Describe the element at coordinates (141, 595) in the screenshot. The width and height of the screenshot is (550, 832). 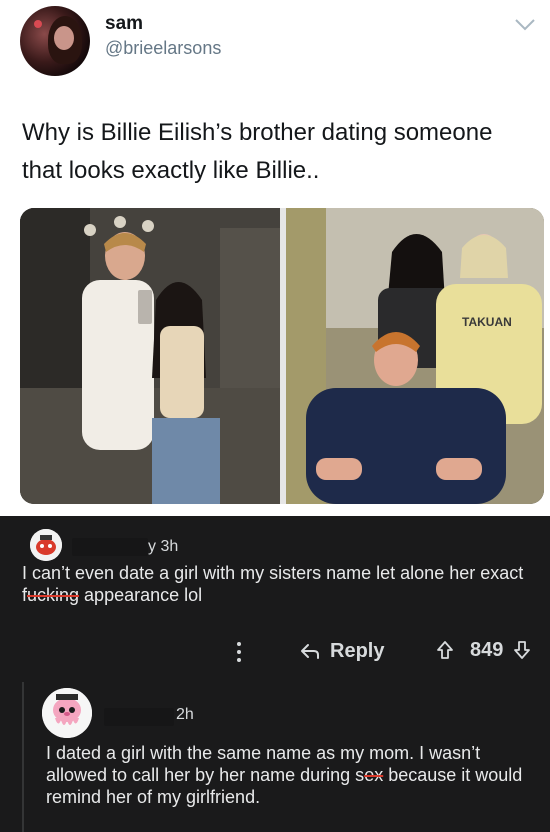
I see `comment-text-part: appearance lol` at that location.